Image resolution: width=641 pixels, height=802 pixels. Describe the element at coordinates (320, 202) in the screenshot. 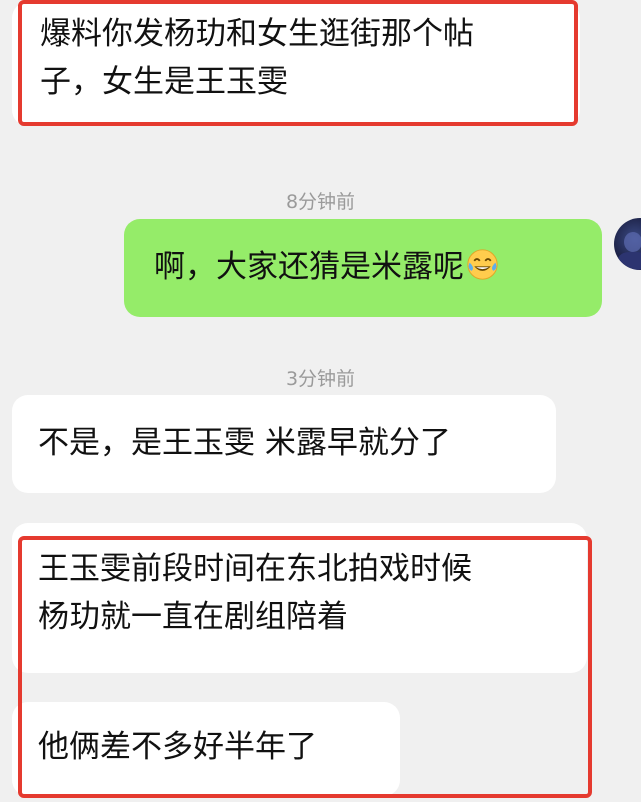

I see `timestamp: 8分钟前` at that location.